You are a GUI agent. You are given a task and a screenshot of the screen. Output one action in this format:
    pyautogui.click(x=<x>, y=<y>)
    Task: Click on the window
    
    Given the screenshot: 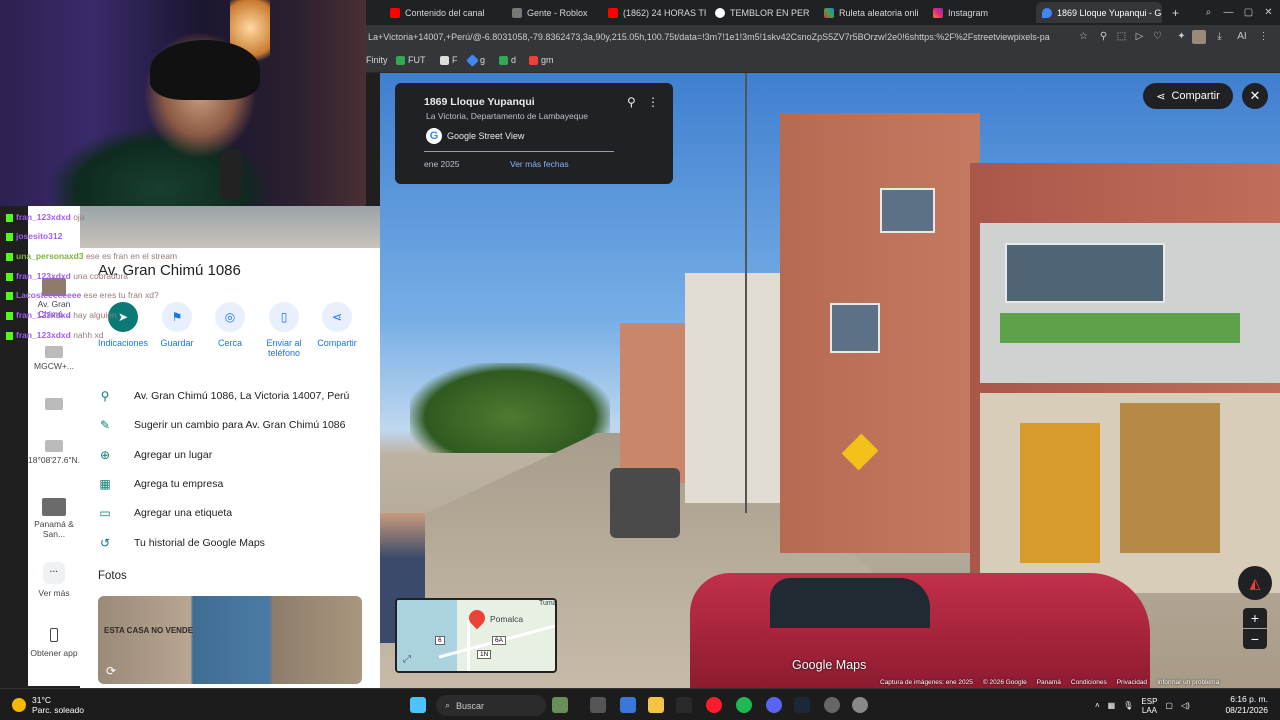 What is the action you would take?
    pyautogui.click(x=907, y=210)
    